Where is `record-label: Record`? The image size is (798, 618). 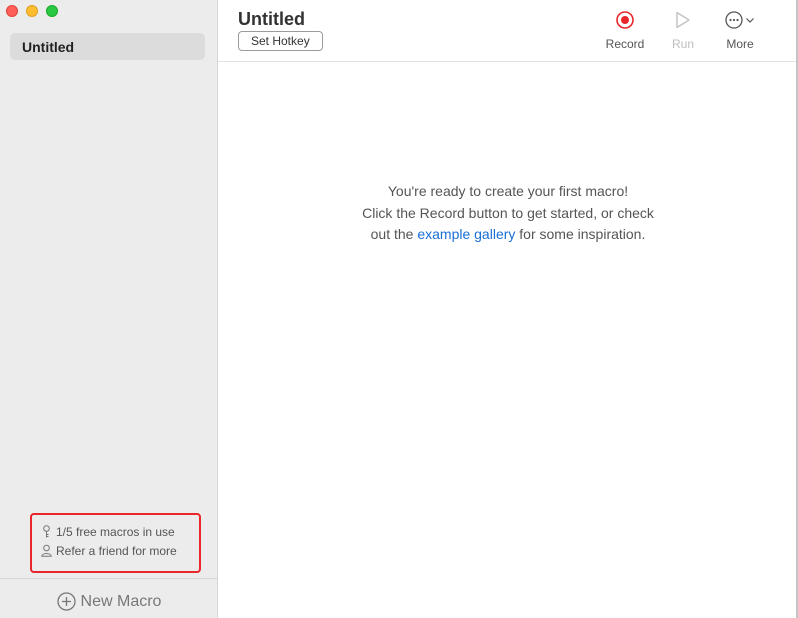 record-label: Record is located at coordinates (625, 44).